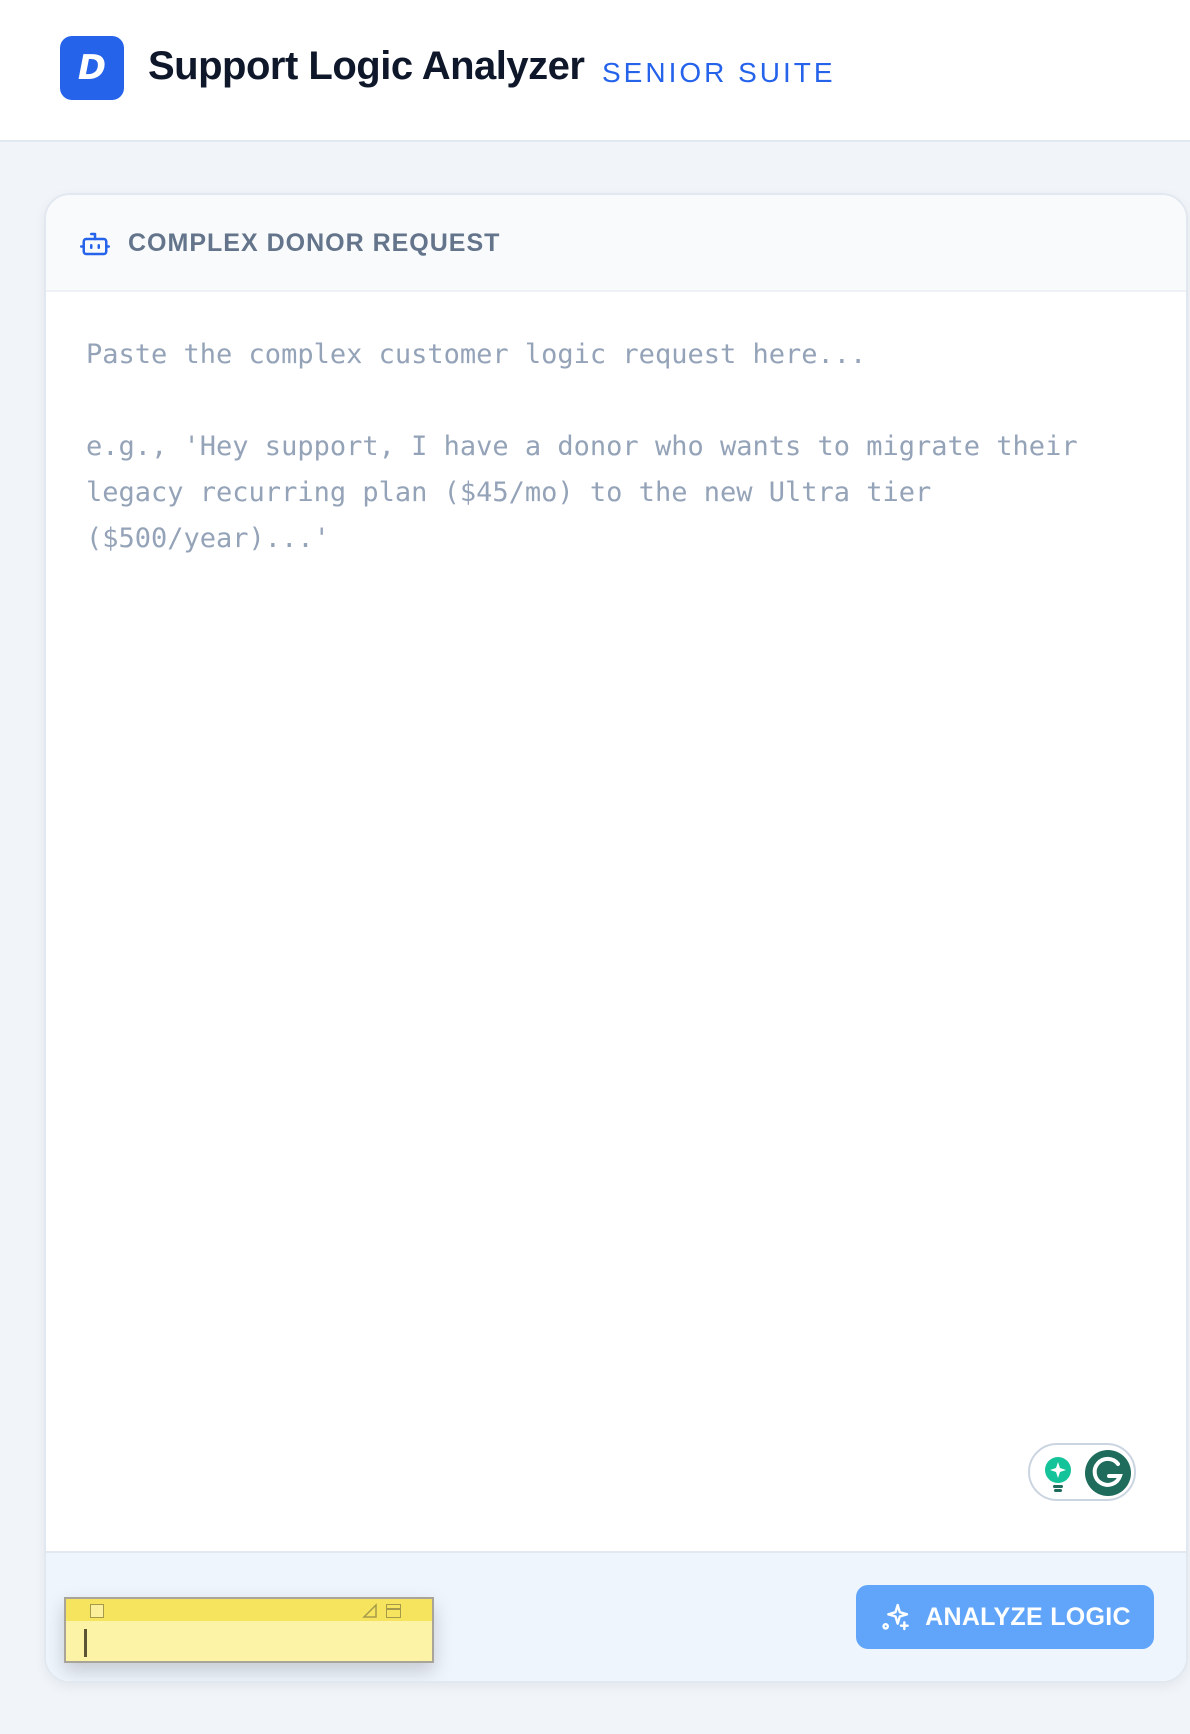 This screenshot has height=1734, width=1190. I want to click on analyze-button-label: ANALYZE LOGIC, so click(1028, 1616).